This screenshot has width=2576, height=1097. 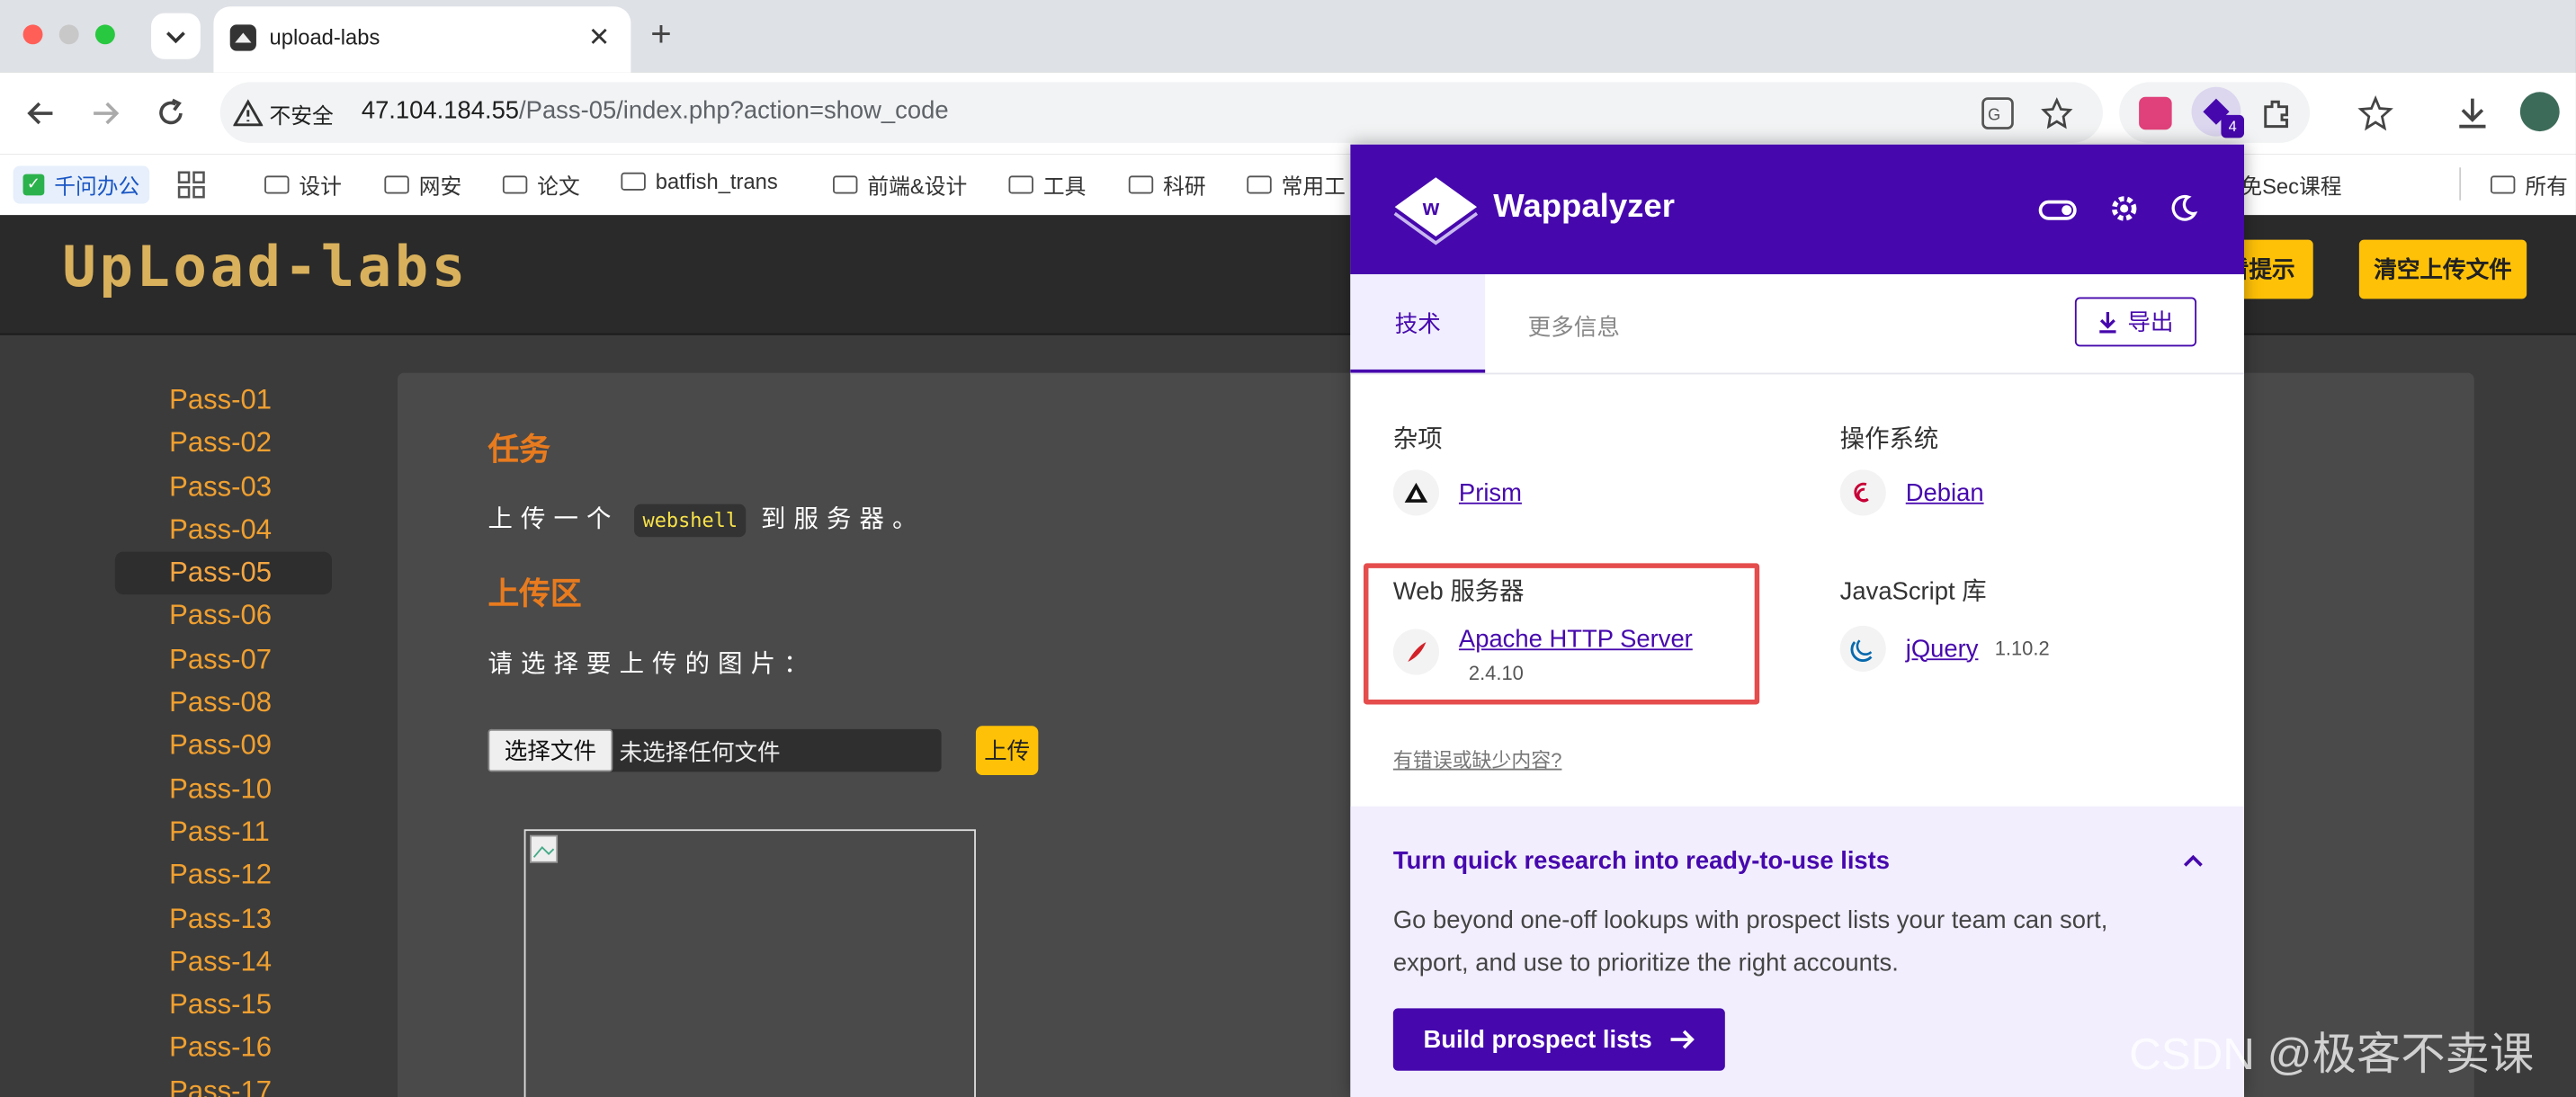 I want to click on bookmark-label: 免Sec课程, so click(x=2291, y=186).